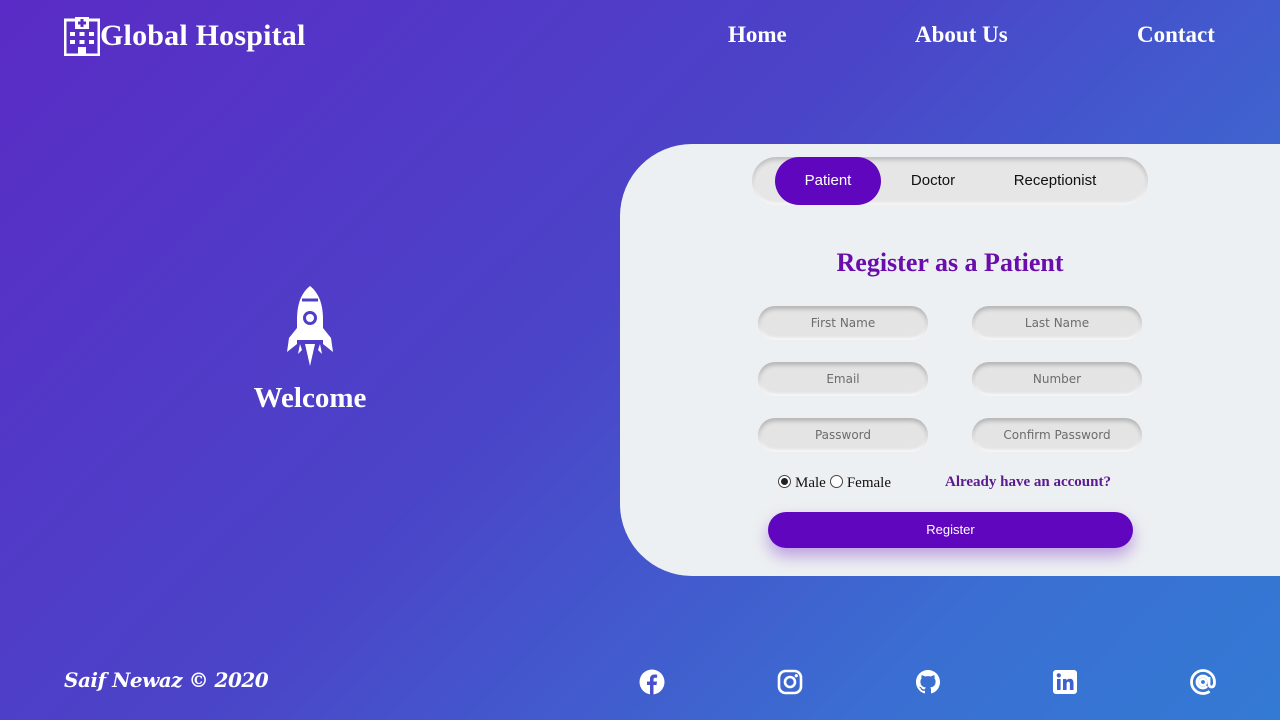 The height and width of the screenshot is (720, 1280). I want to click on role-tabs: Patient Doctor Receptionist, so click(950, 181).